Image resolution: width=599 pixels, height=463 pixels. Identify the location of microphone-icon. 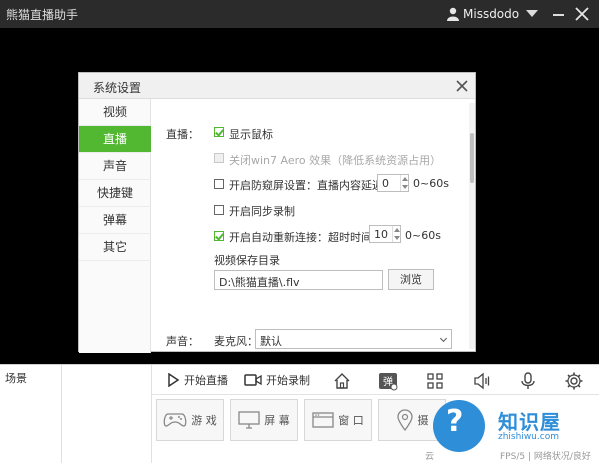
(528, 381).